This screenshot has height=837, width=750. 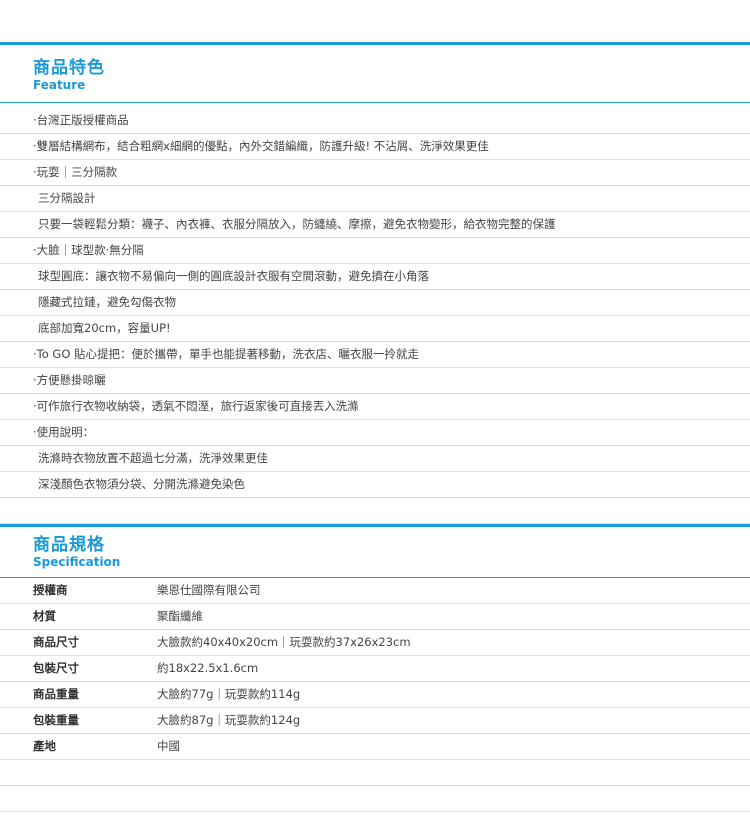 What do you see at coordinates (180, 616) in the screenshot?
I see `spec-value: 聚酯纖維` at bounding box center [180, 616].